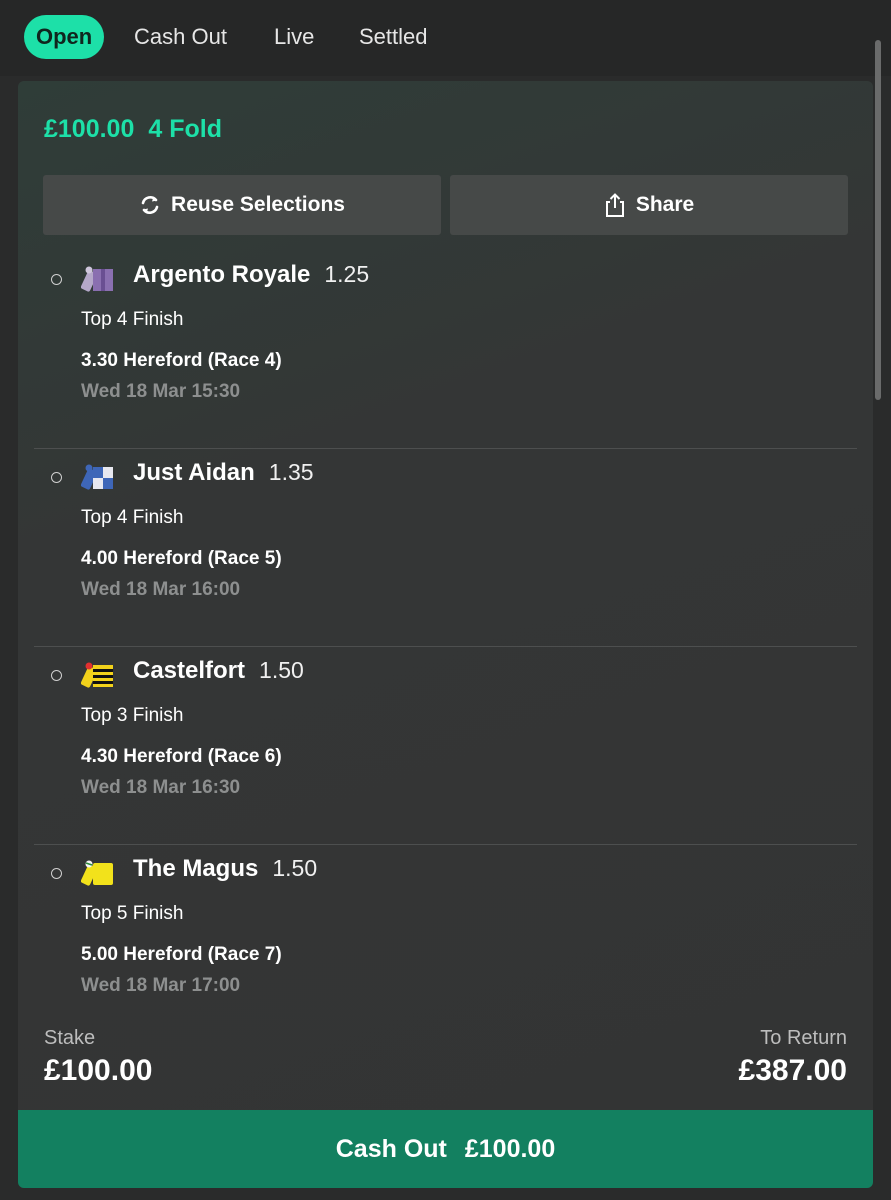 The width and height of the screenshot is (891, 1200). What do you see at coordinates (258, 204) in the screenshot?
I see `reuse-selections-label: Reuse Selections` at bounding box center [258, 204].